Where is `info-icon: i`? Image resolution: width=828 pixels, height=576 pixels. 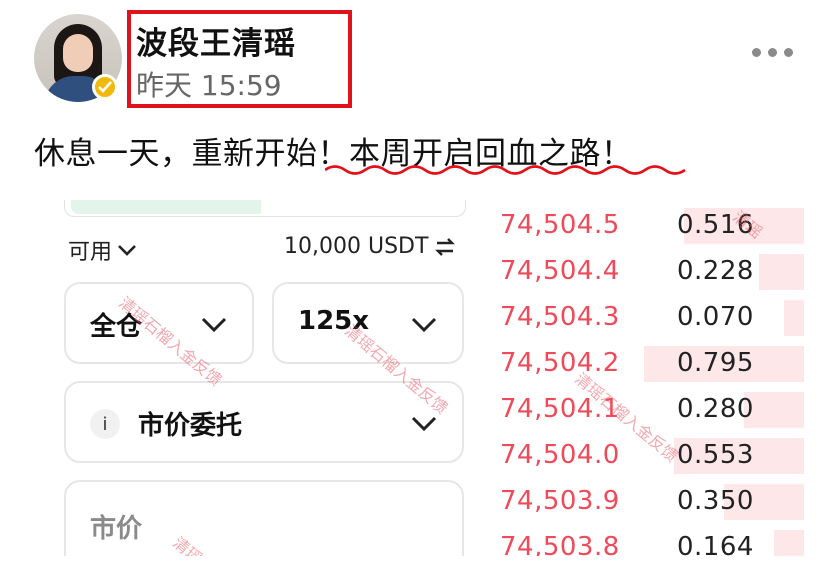
info-icon: i is located at coordinates (105, 424).